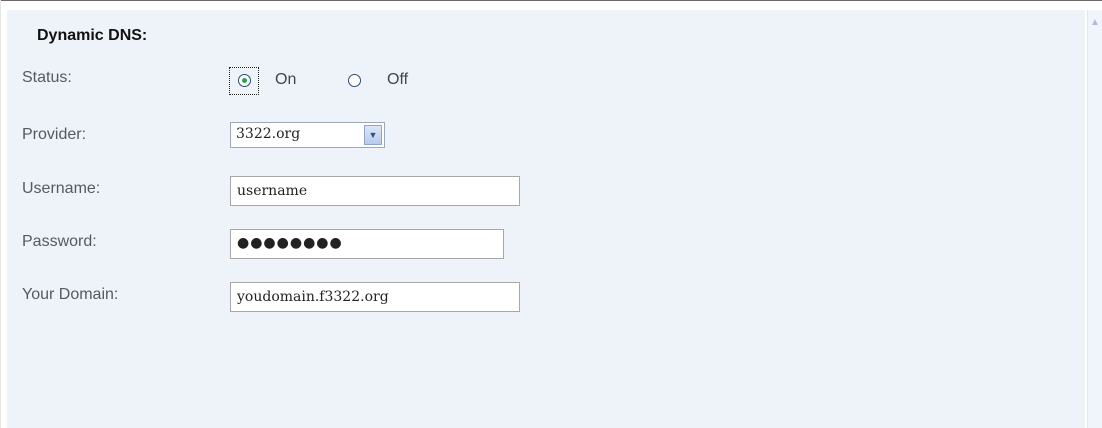  Describe the element at coordinates (59, 241) in the screenshot. I see `password-label: Password:` at that location.